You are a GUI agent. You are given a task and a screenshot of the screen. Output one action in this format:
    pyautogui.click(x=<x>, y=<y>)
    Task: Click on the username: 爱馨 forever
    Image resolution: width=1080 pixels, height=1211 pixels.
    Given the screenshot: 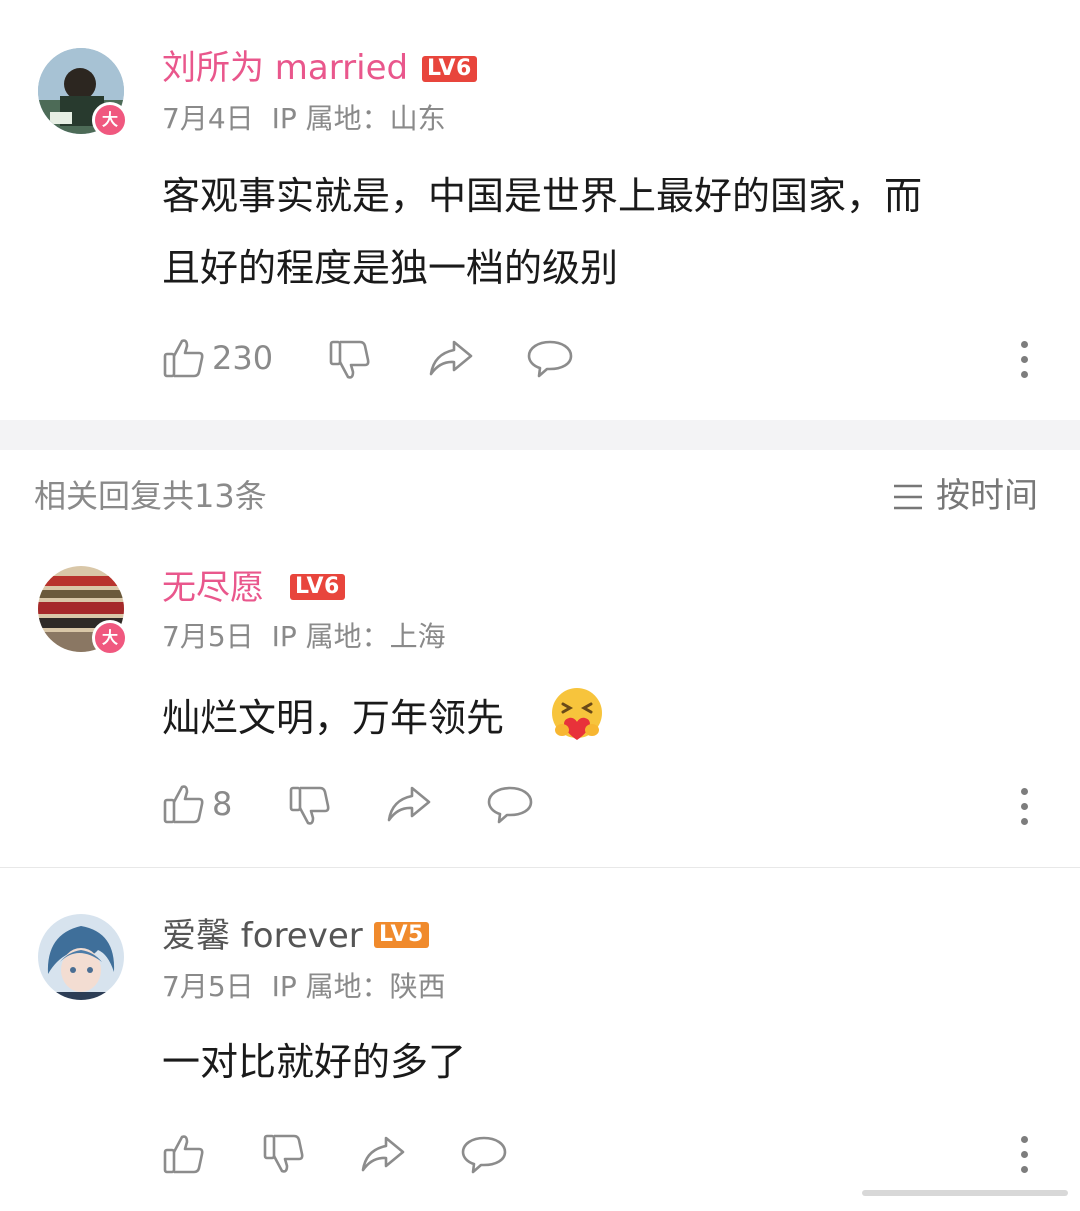 What is the action you would take?
    pyautogui.click(x=262, y=936)
    